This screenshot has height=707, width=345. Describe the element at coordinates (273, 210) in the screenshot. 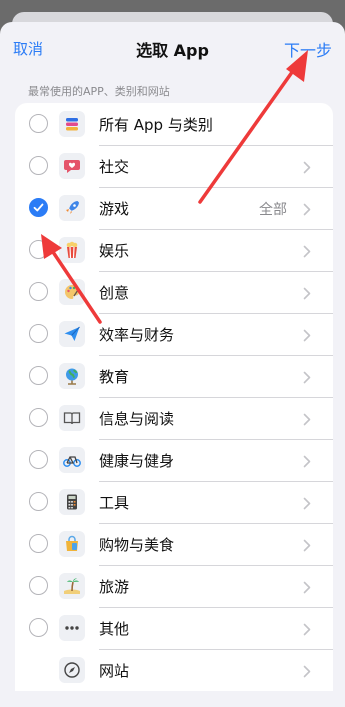

I see `category-value: 全部` at that location.